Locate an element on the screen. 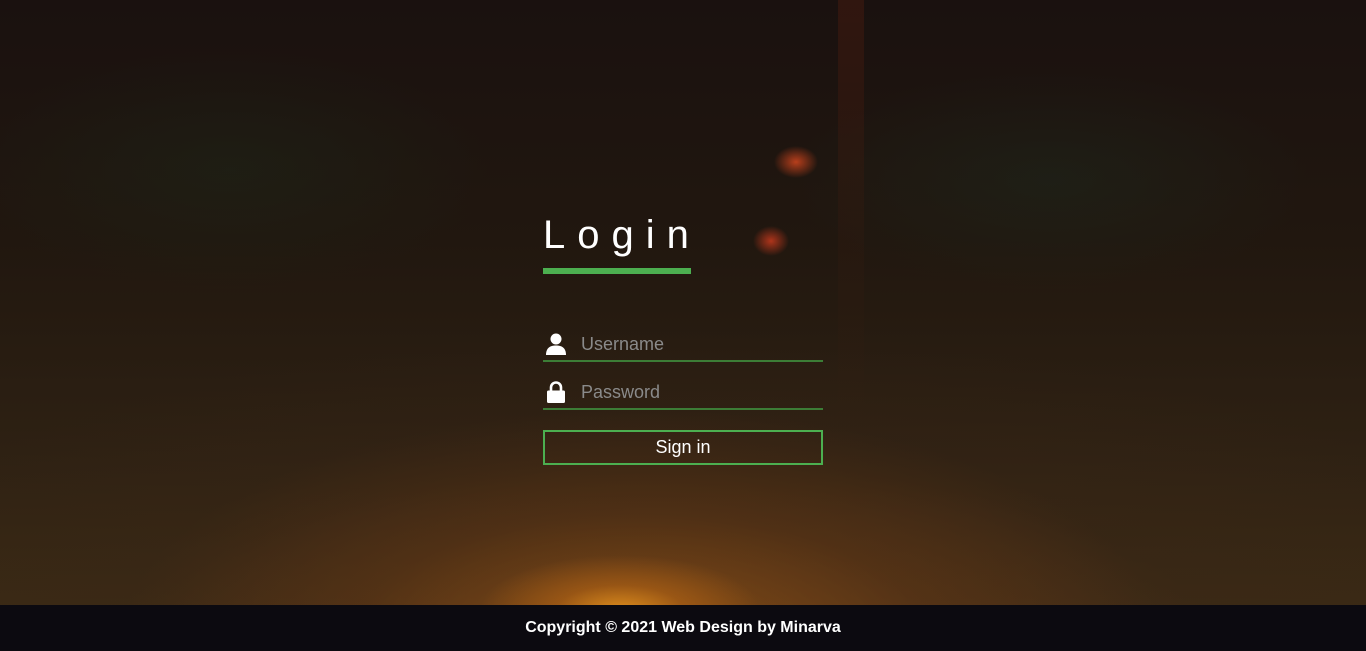 The width and height of the screenshot is (1366, 651). username-input is located at coordinates (696, 344).